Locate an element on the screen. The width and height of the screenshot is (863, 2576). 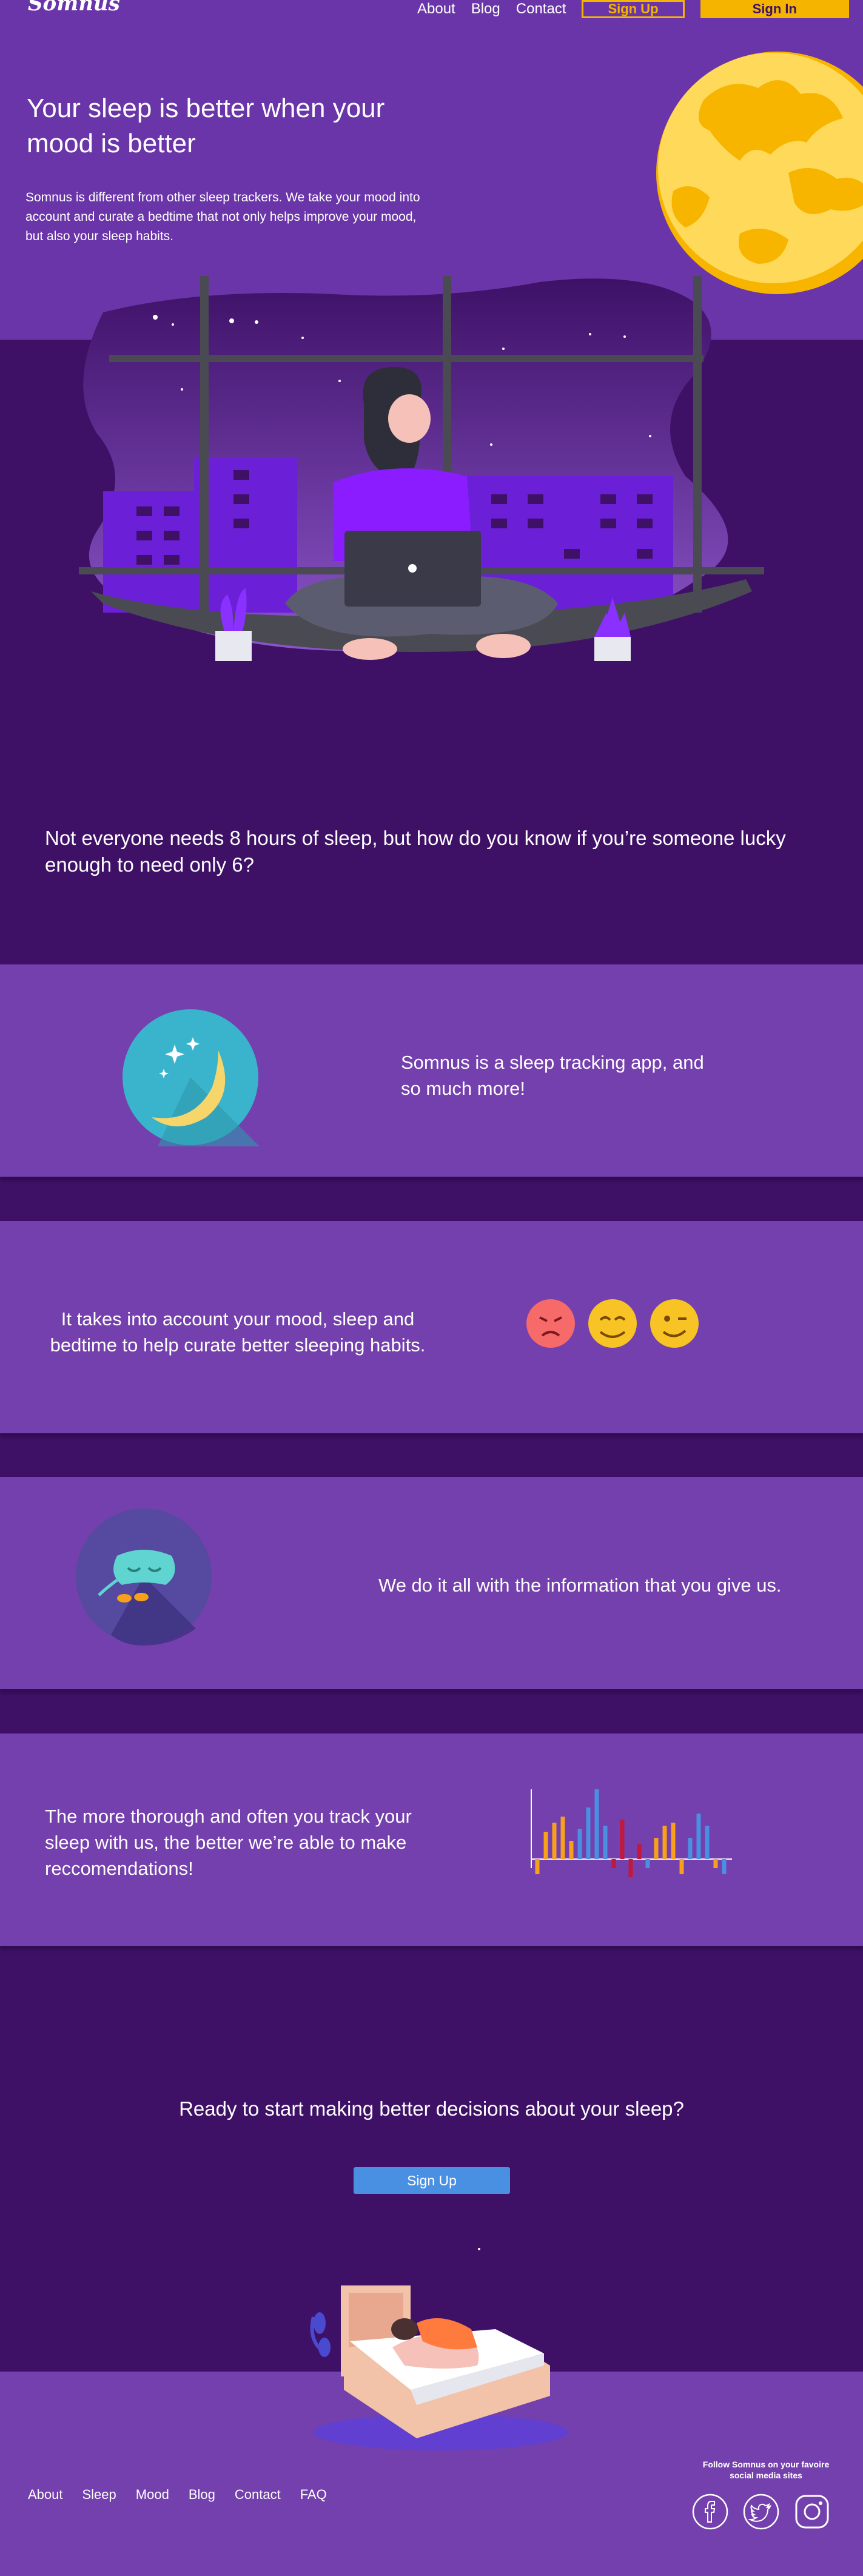
signup-button: Sign Up is located at coordinates (633, 9).